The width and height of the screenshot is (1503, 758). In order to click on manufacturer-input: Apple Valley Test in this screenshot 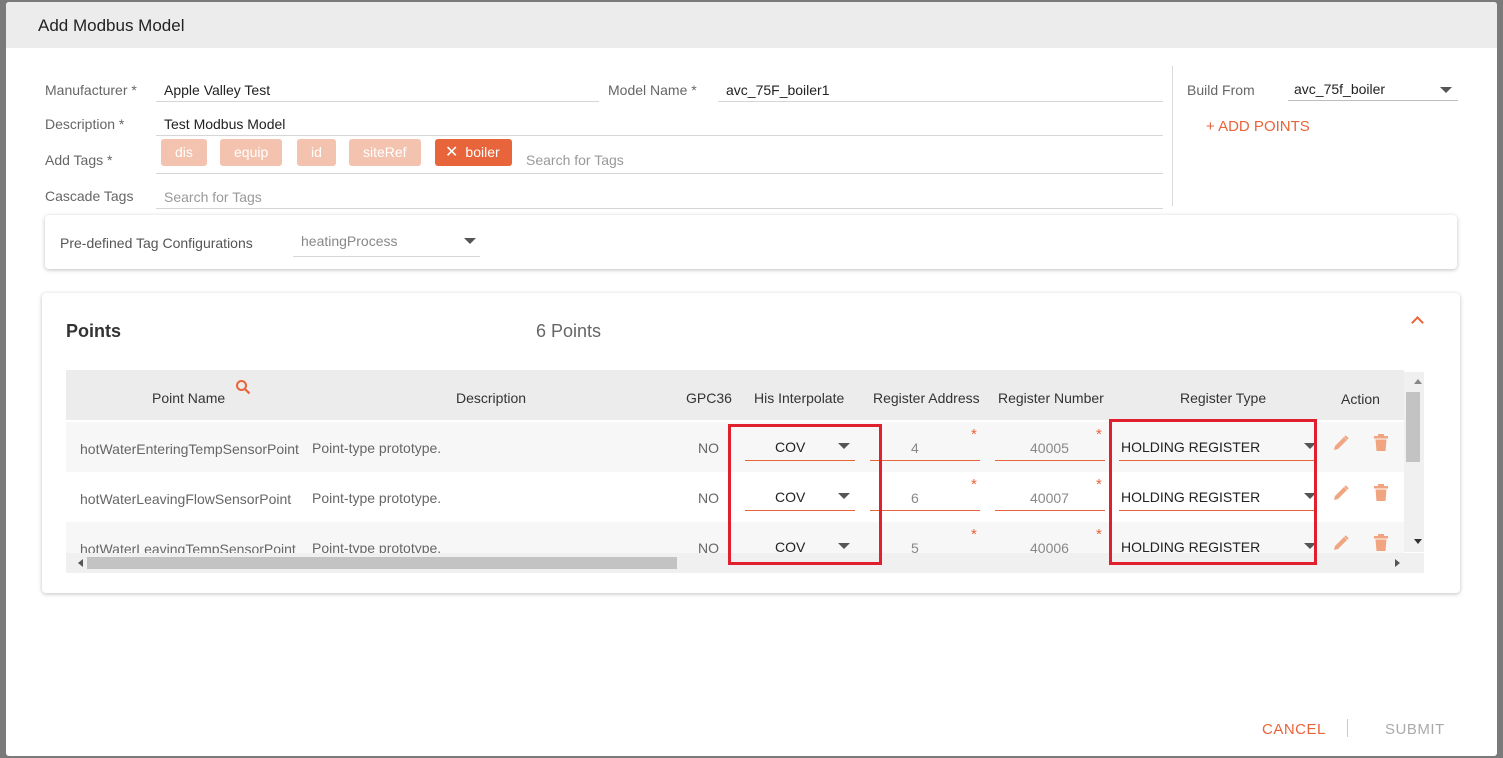, I will do `click(217, 90)`.